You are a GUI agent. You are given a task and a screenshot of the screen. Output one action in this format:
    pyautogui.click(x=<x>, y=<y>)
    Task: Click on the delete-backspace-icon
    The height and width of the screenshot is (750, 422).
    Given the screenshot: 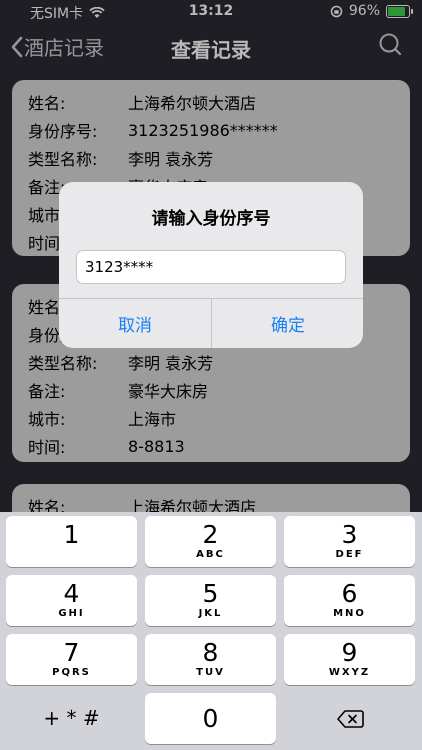 What is the action you would take?
    pyautogui.click(x=350, y=718)
    